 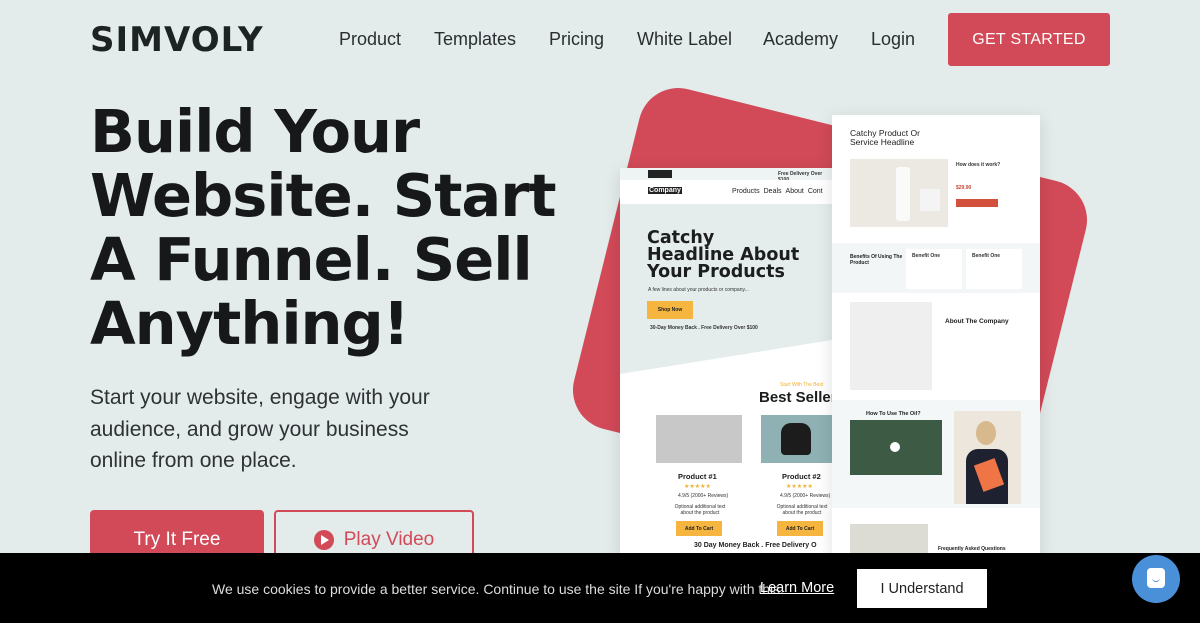 I want to click on nav-academy: Academy, so click(x=800, y=39).